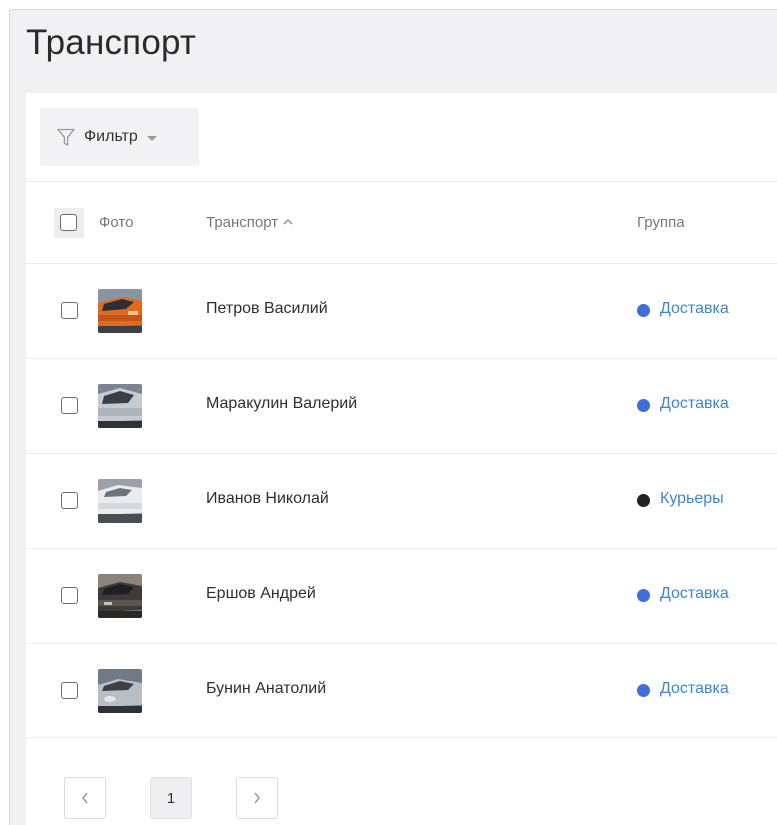 This screenshot has width=777, height=825. I want to click on page-number-button: 1, so click(171, 798).